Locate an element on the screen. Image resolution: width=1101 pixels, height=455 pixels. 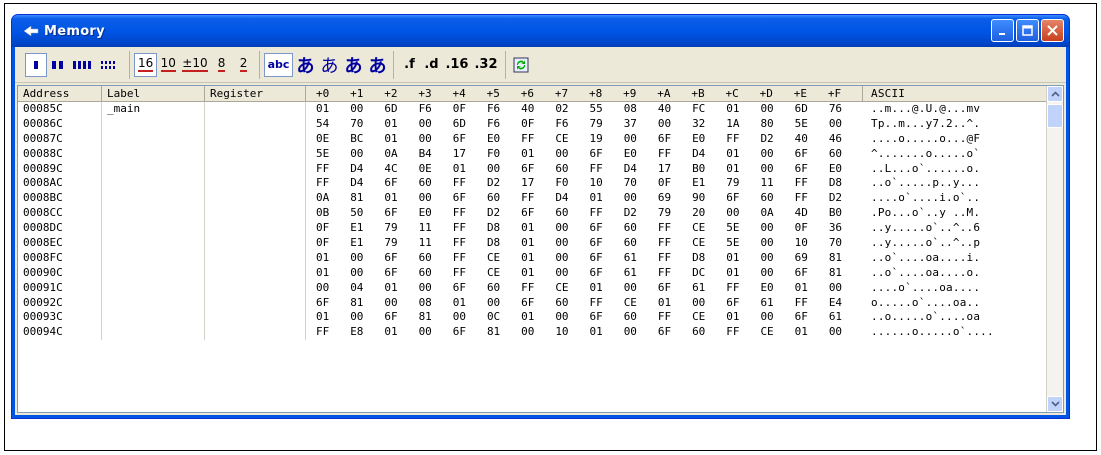
byte-value: F0 is located at coordinates (504, 154).